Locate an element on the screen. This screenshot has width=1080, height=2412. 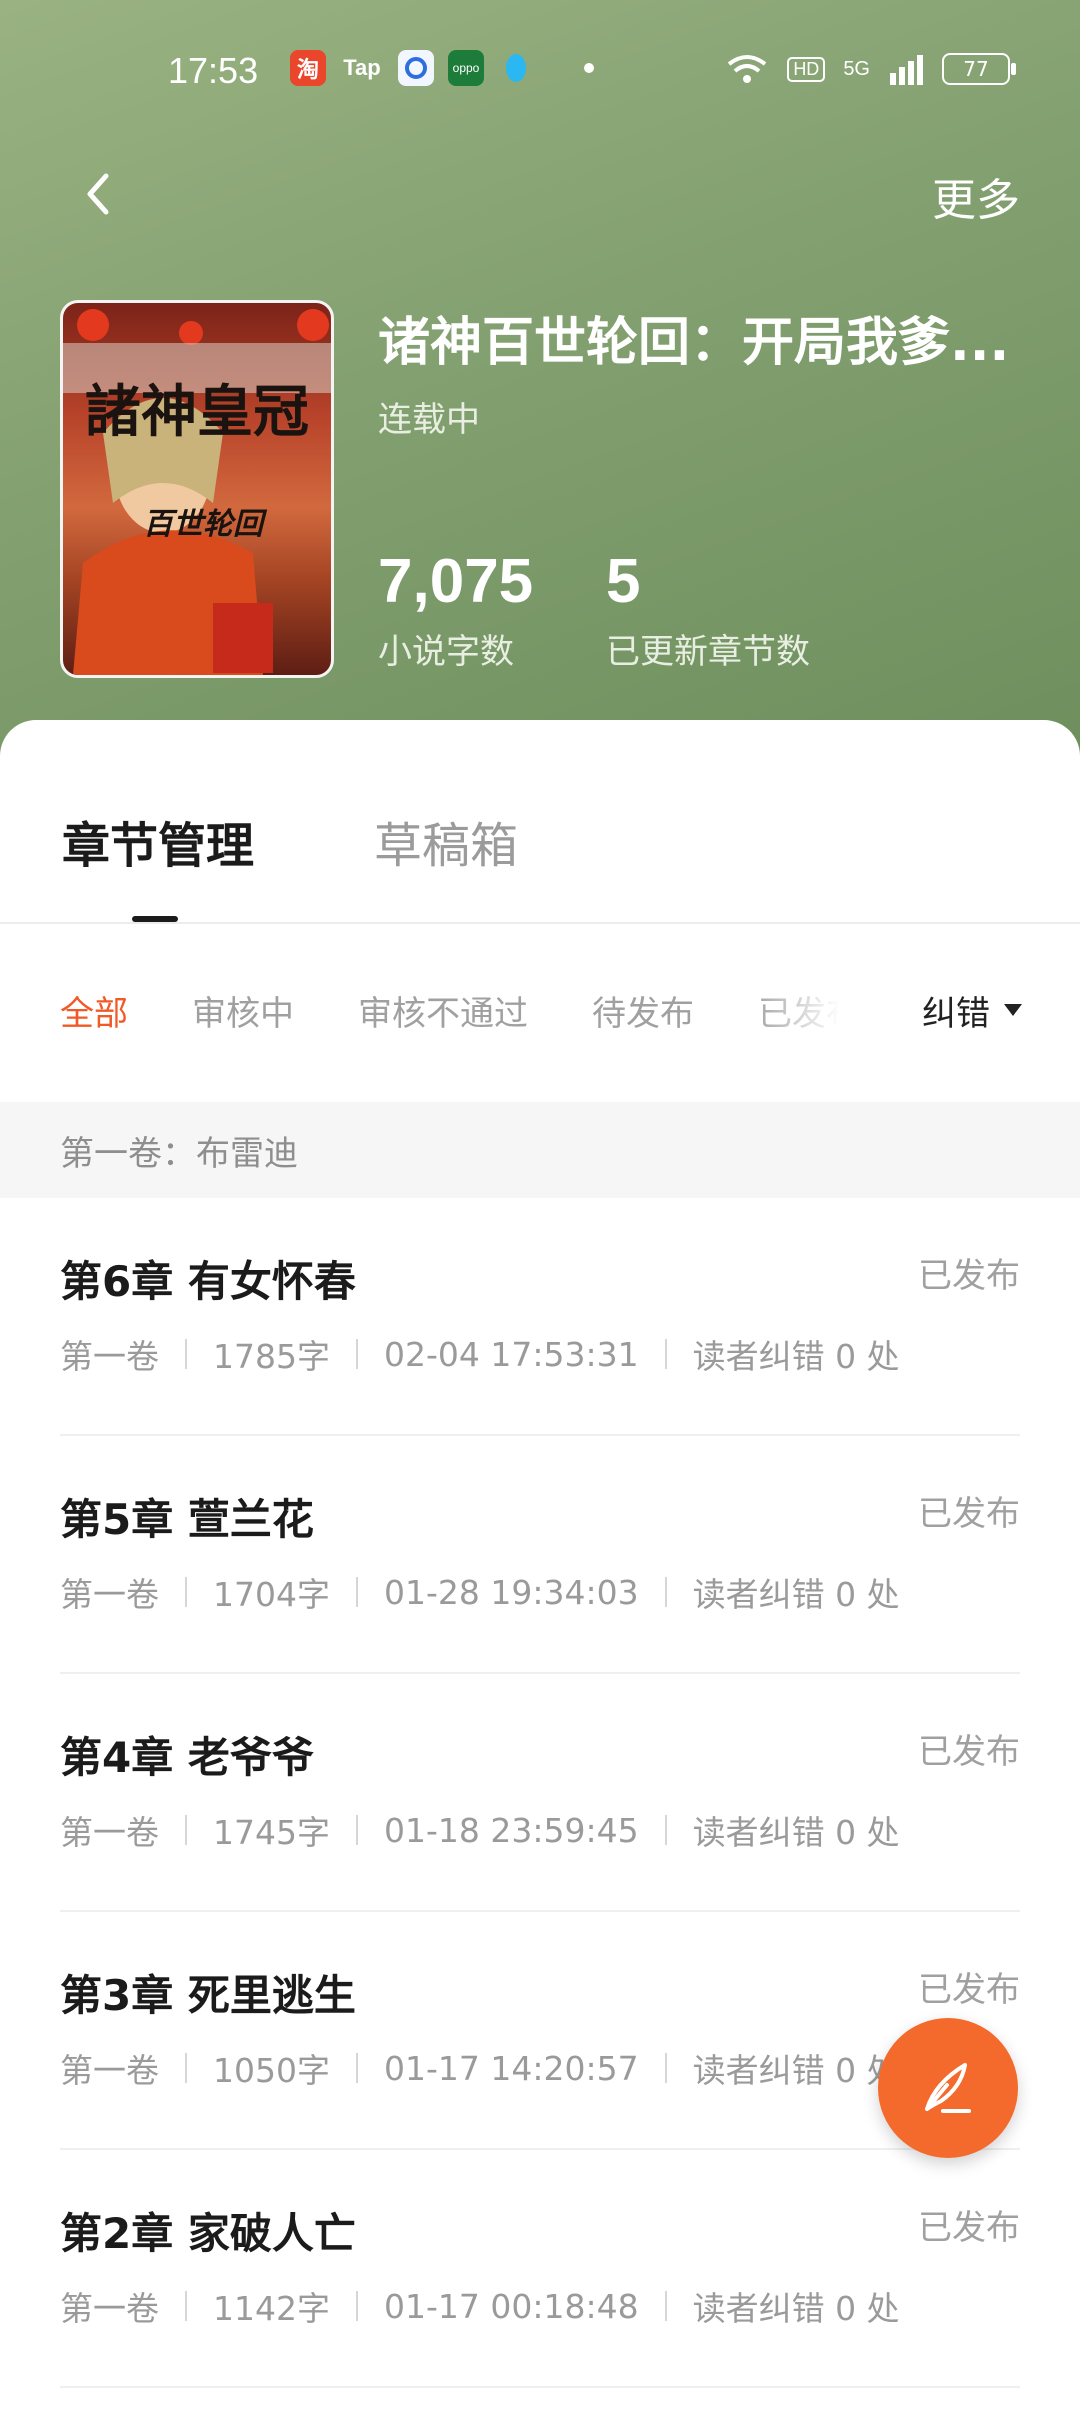
filter-all: 全部 is located at coordinates (94, 1010).